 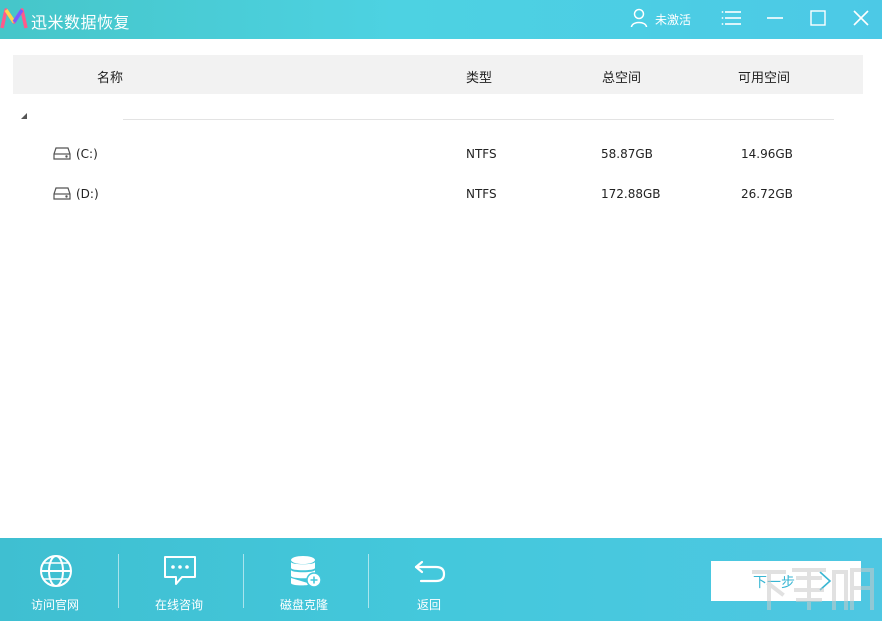 What do you see at coordinates (621, 76) in the screenshot?
I see `column-header-total: 总空间` at bounding box center [621, 76].